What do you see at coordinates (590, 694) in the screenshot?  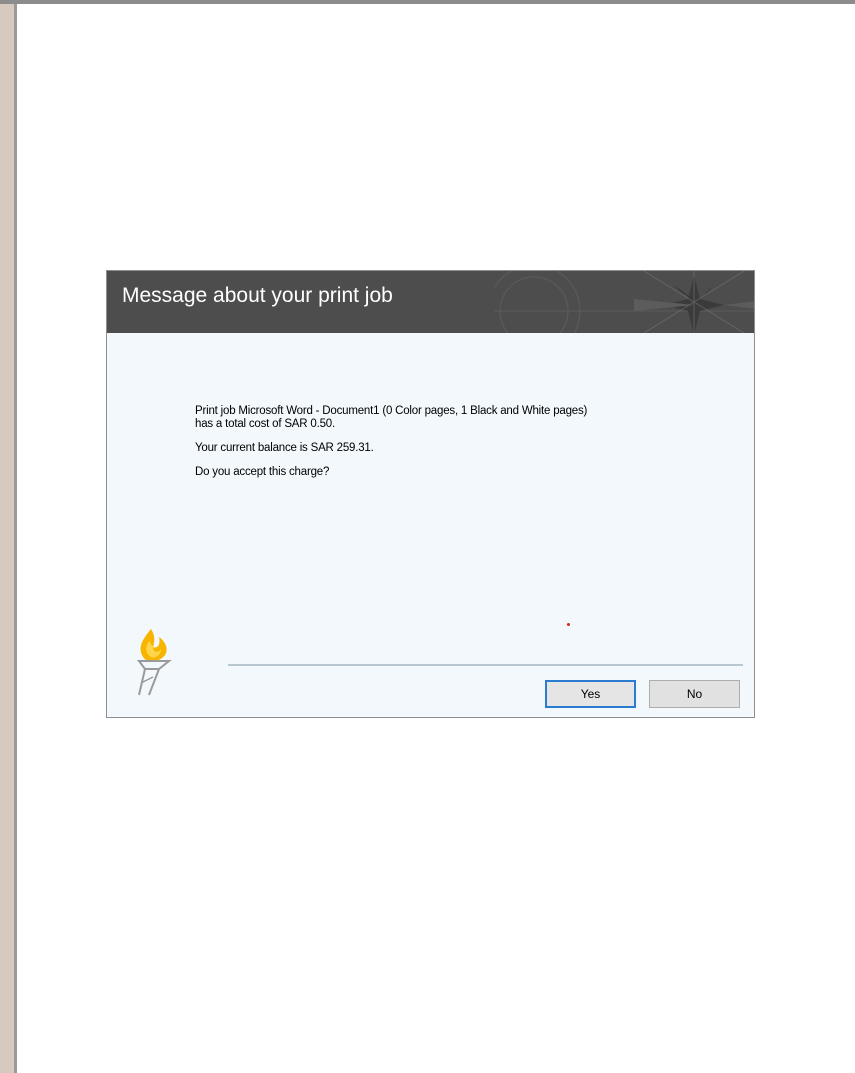 I see `yes-button: Yes` at bounding box center [590, 694].